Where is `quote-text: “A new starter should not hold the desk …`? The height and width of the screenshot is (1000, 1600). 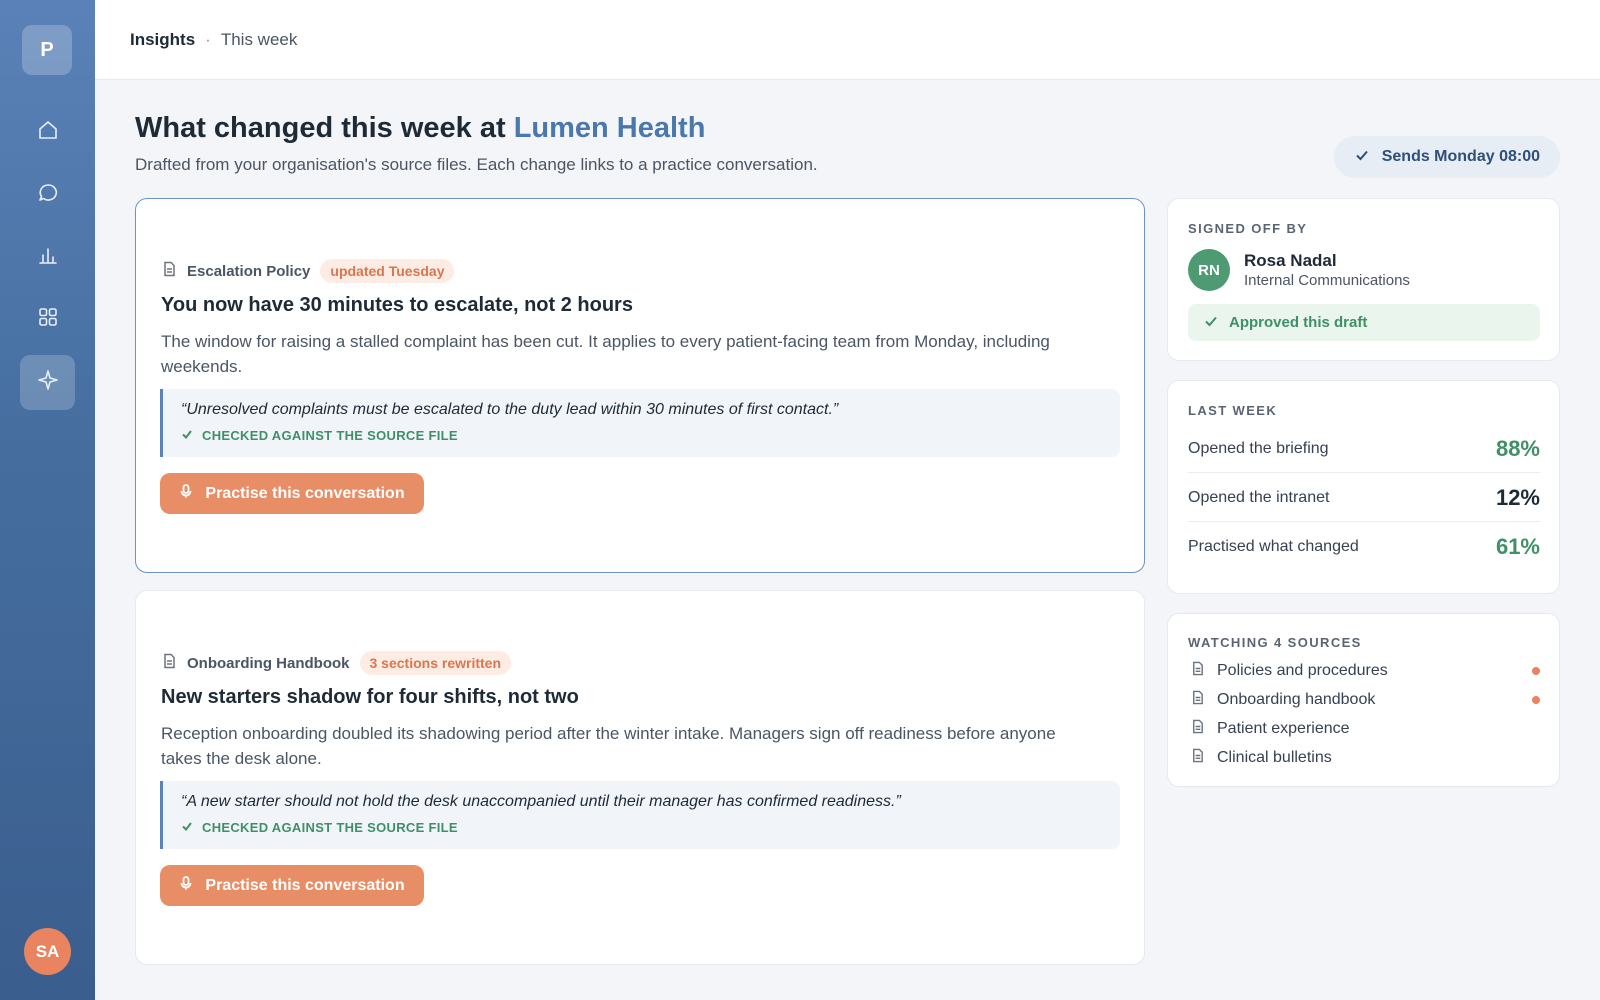
quote-text: “A new starter should not hold the desk … is located at coordinates (541, 801).